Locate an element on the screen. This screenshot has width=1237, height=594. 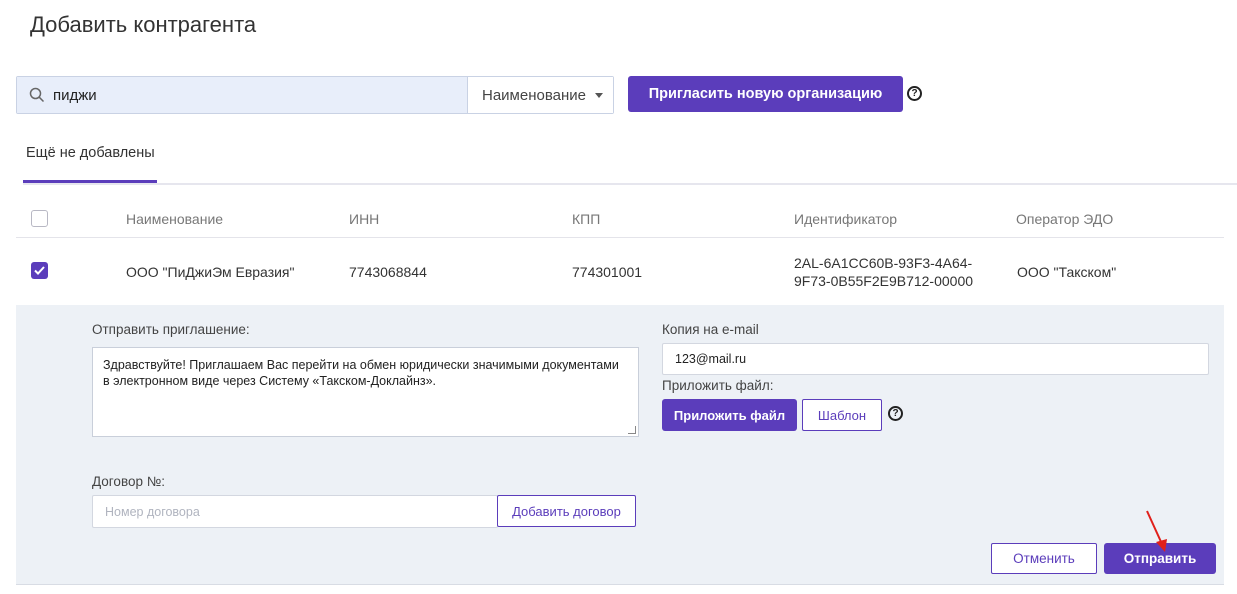
search-field is located at coordinates (242, 95).